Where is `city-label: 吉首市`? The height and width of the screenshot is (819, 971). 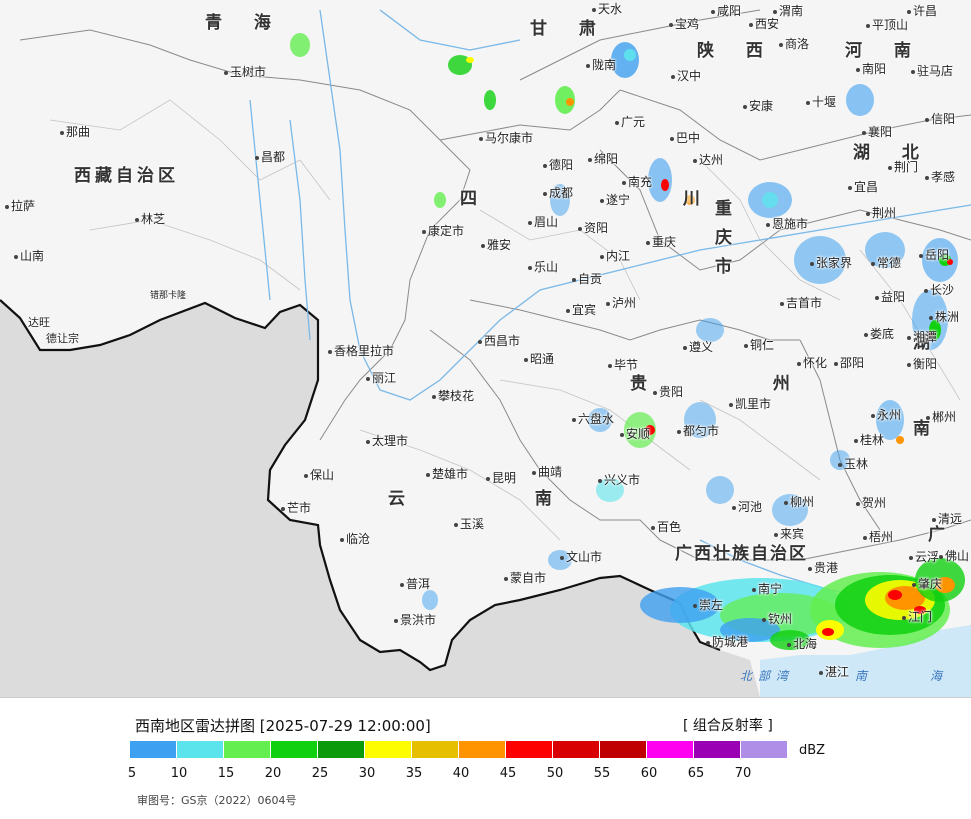 city-label: 吉首市 is located at coordinates (801, 303).